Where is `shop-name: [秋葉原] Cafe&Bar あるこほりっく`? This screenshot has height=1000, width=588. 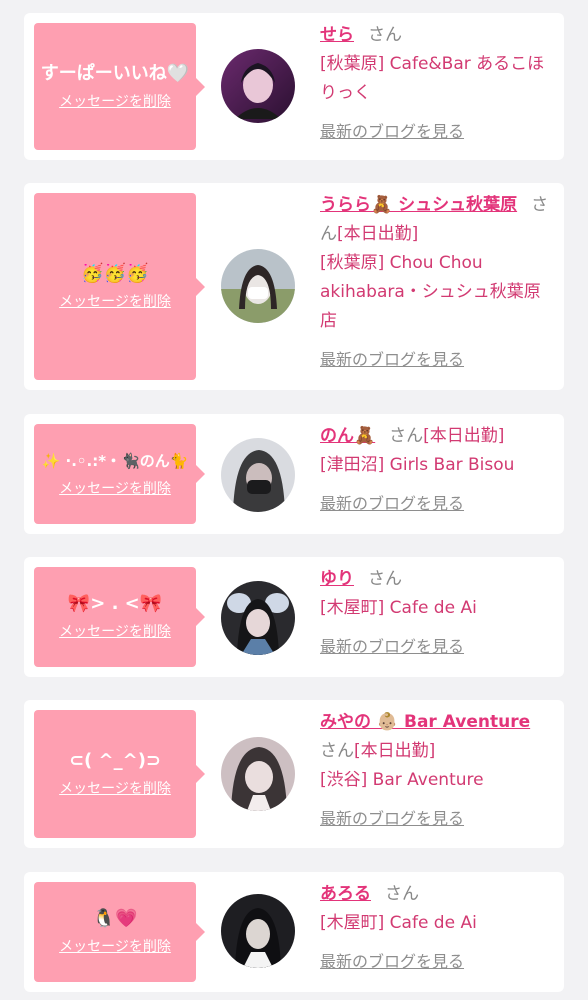 shop-name: [秋葉原] Cafe&Bar あるこほりっく is located at coordinates (432, 78).